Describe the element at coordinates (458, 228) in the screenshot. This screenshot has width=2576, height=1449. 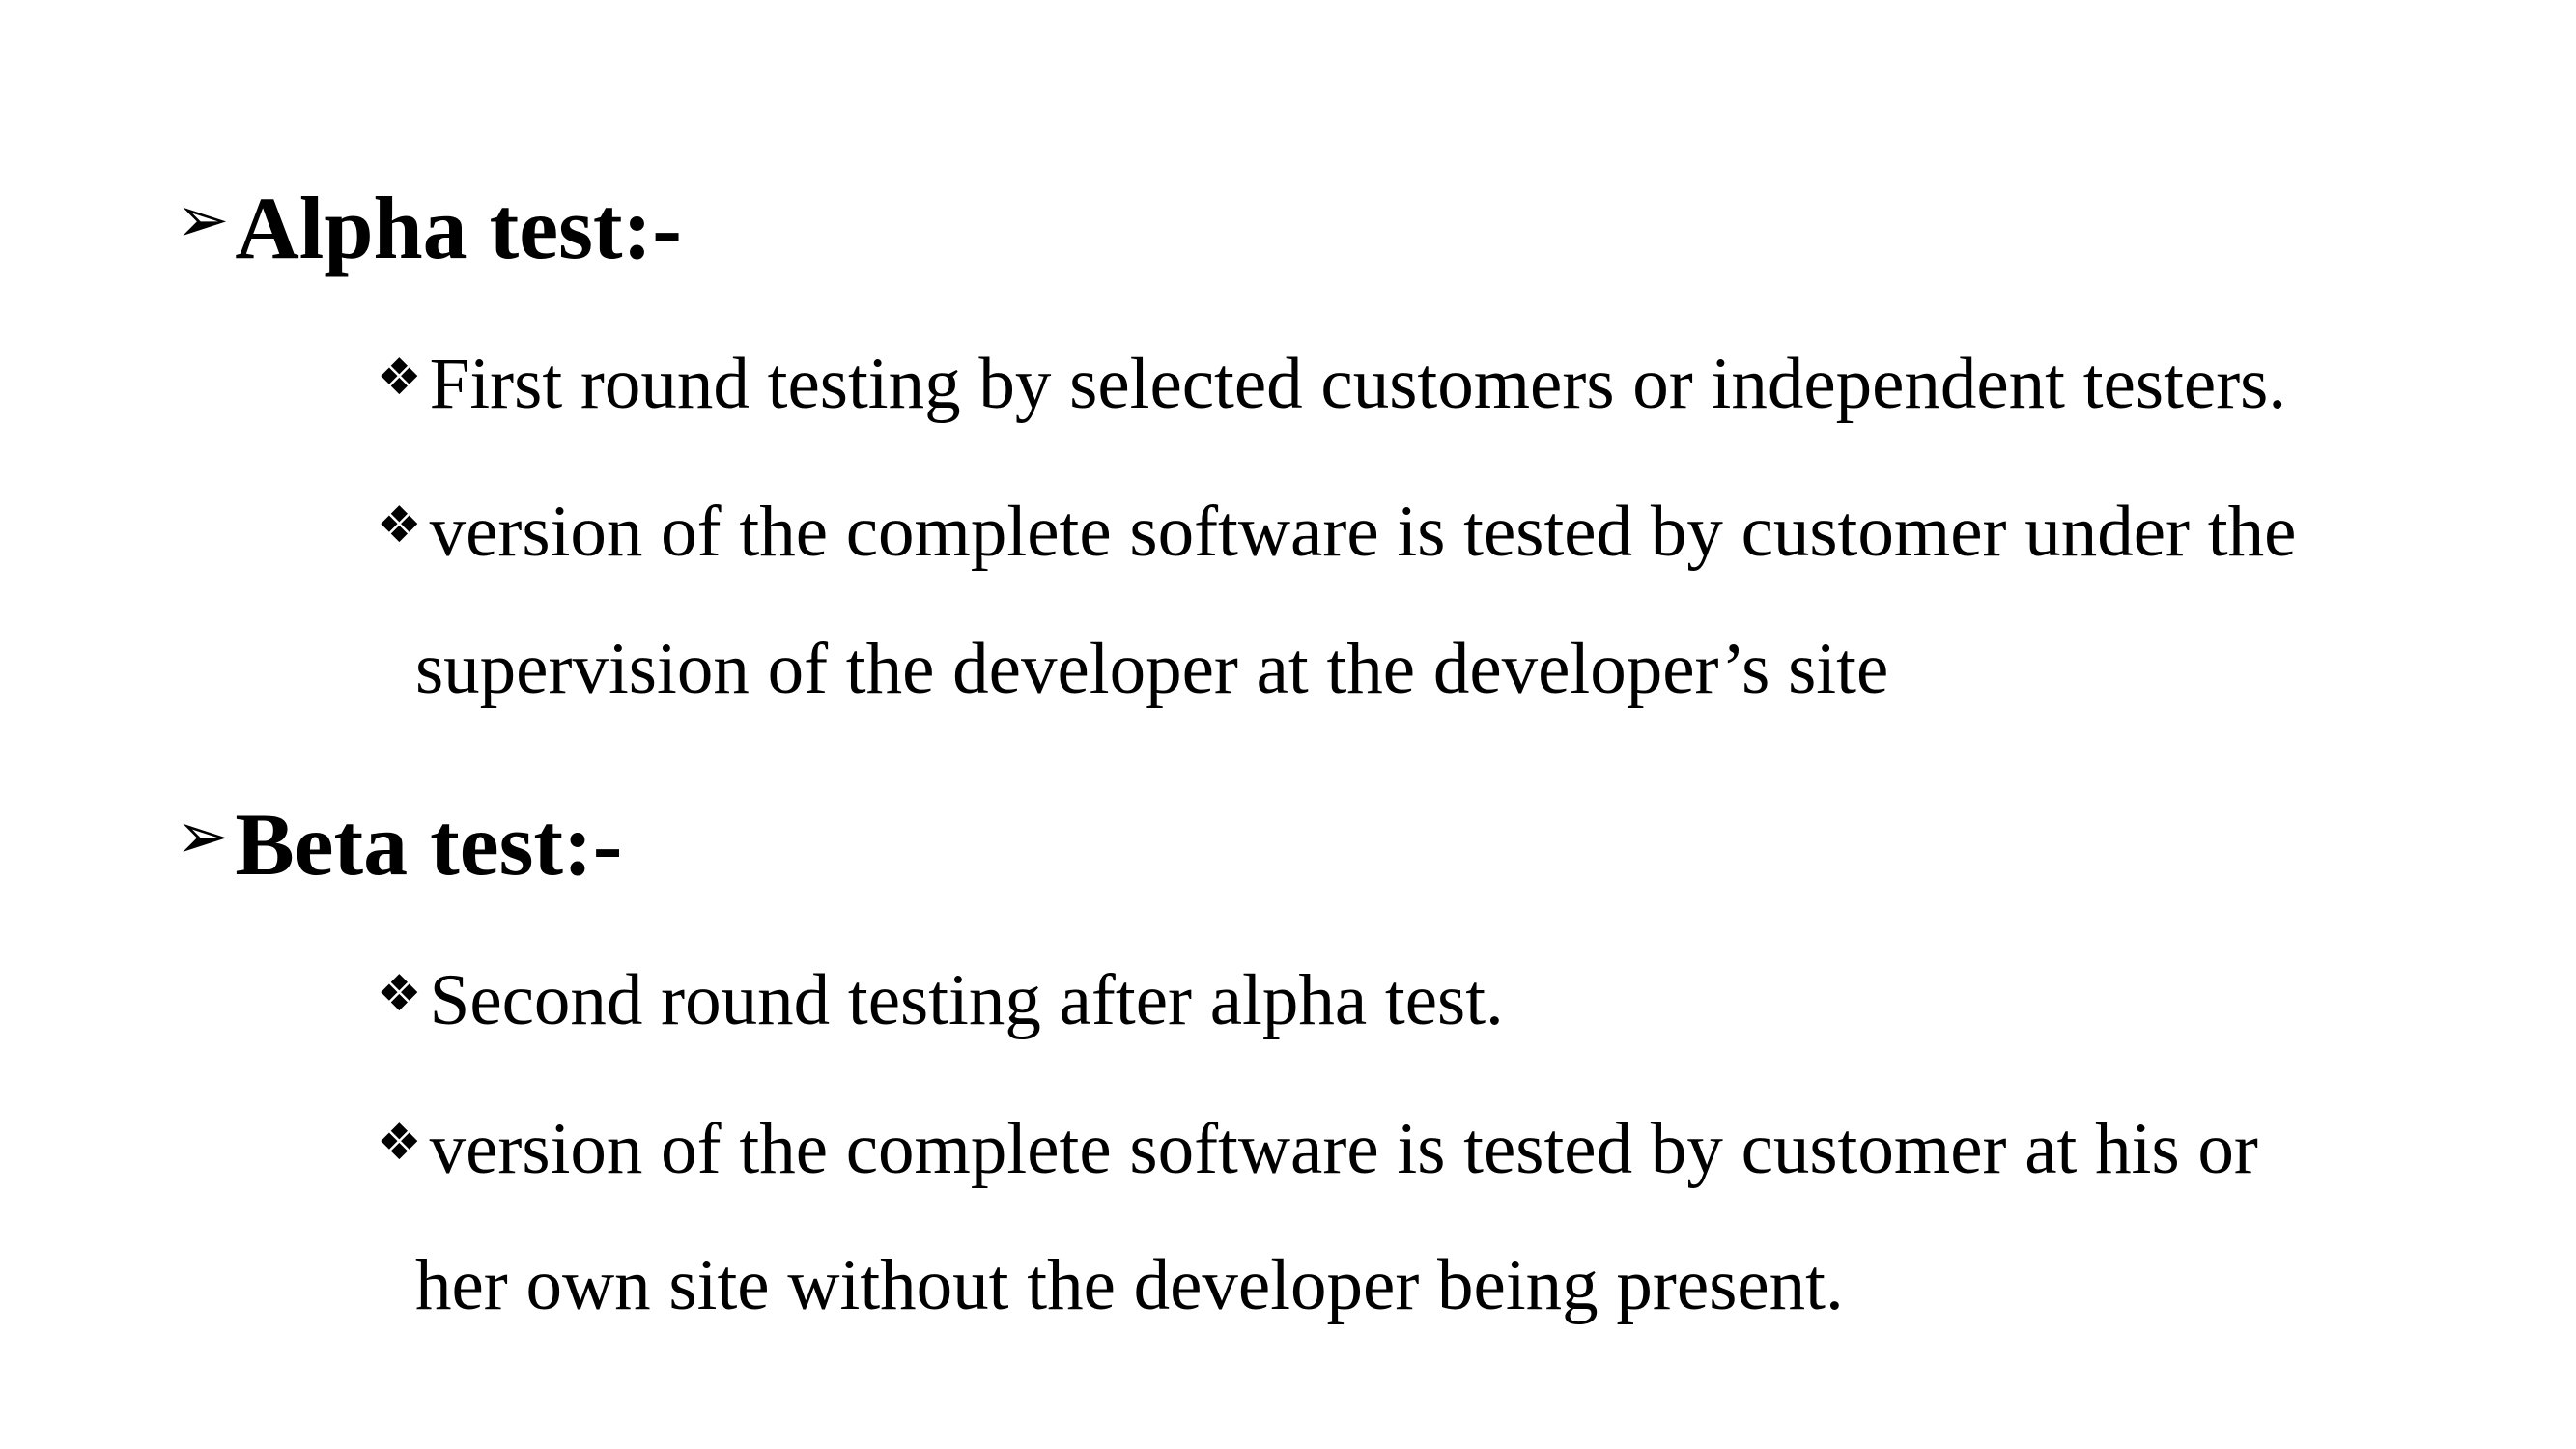
I see `section-heading-label: Alpha test:-` at that location.